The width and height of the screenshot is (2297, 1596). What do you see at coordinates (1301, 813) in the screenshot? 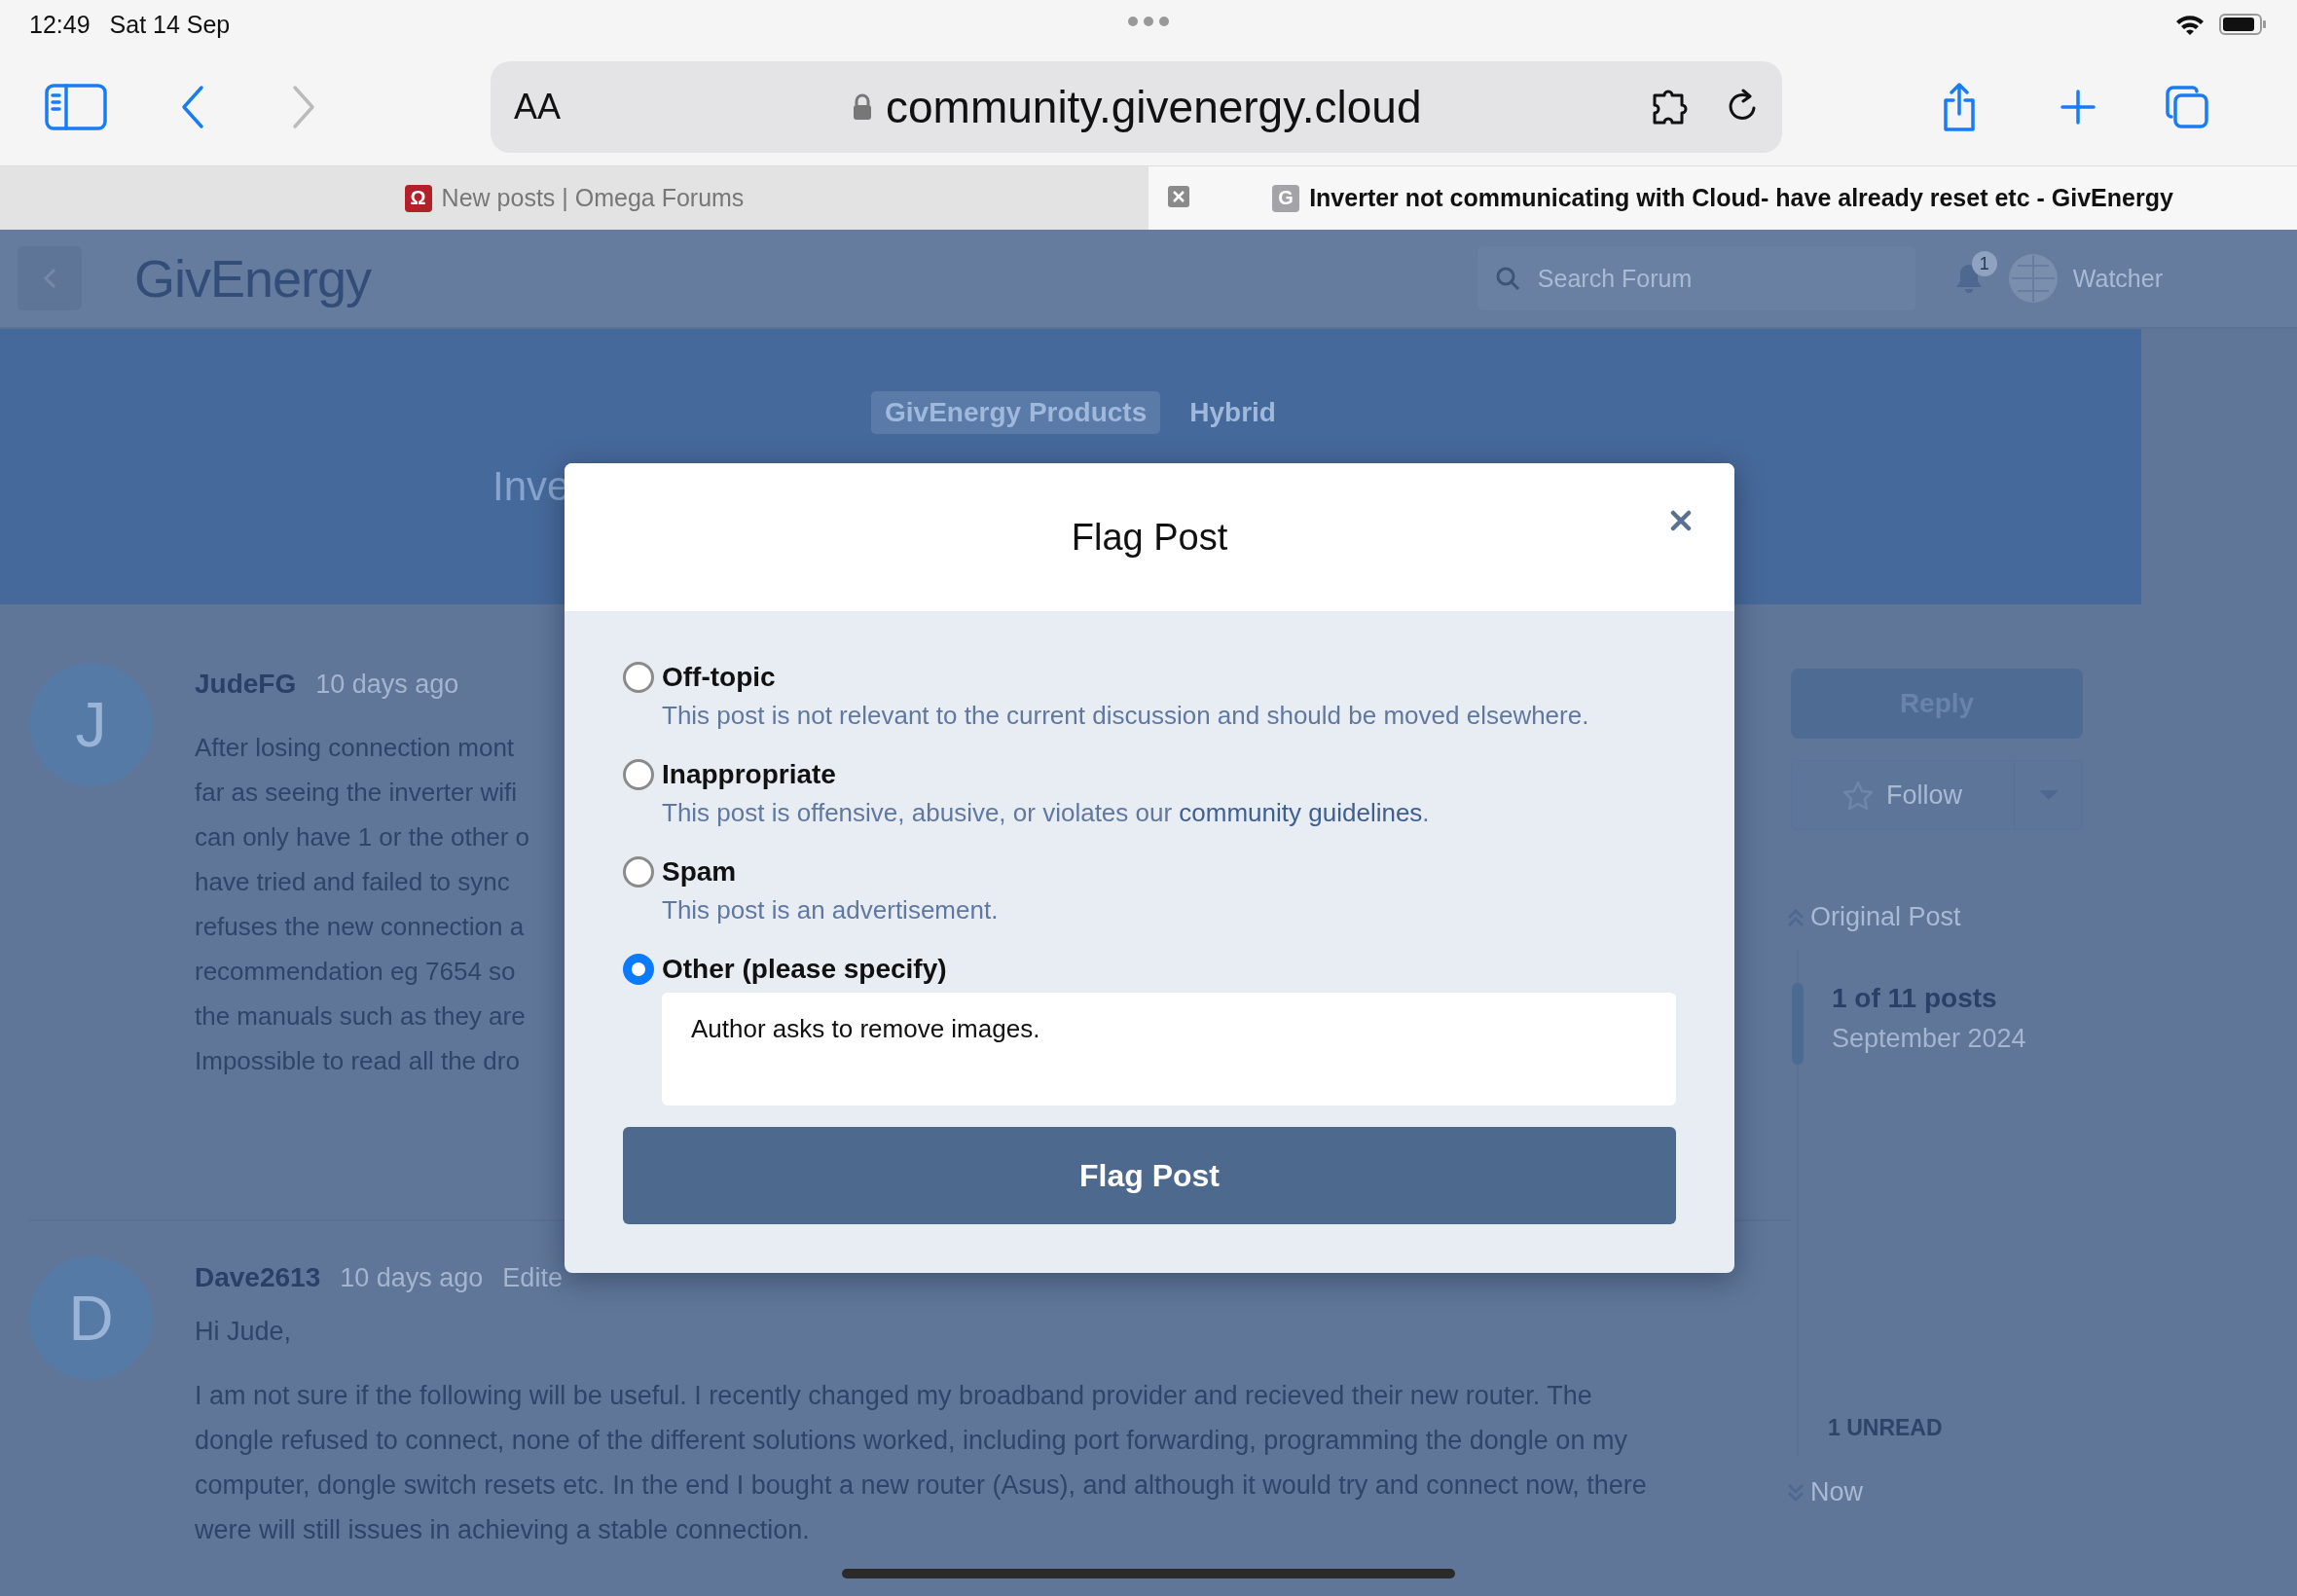
I see `guidelines-link: community guidelines` at bounding box center [1301, 813].